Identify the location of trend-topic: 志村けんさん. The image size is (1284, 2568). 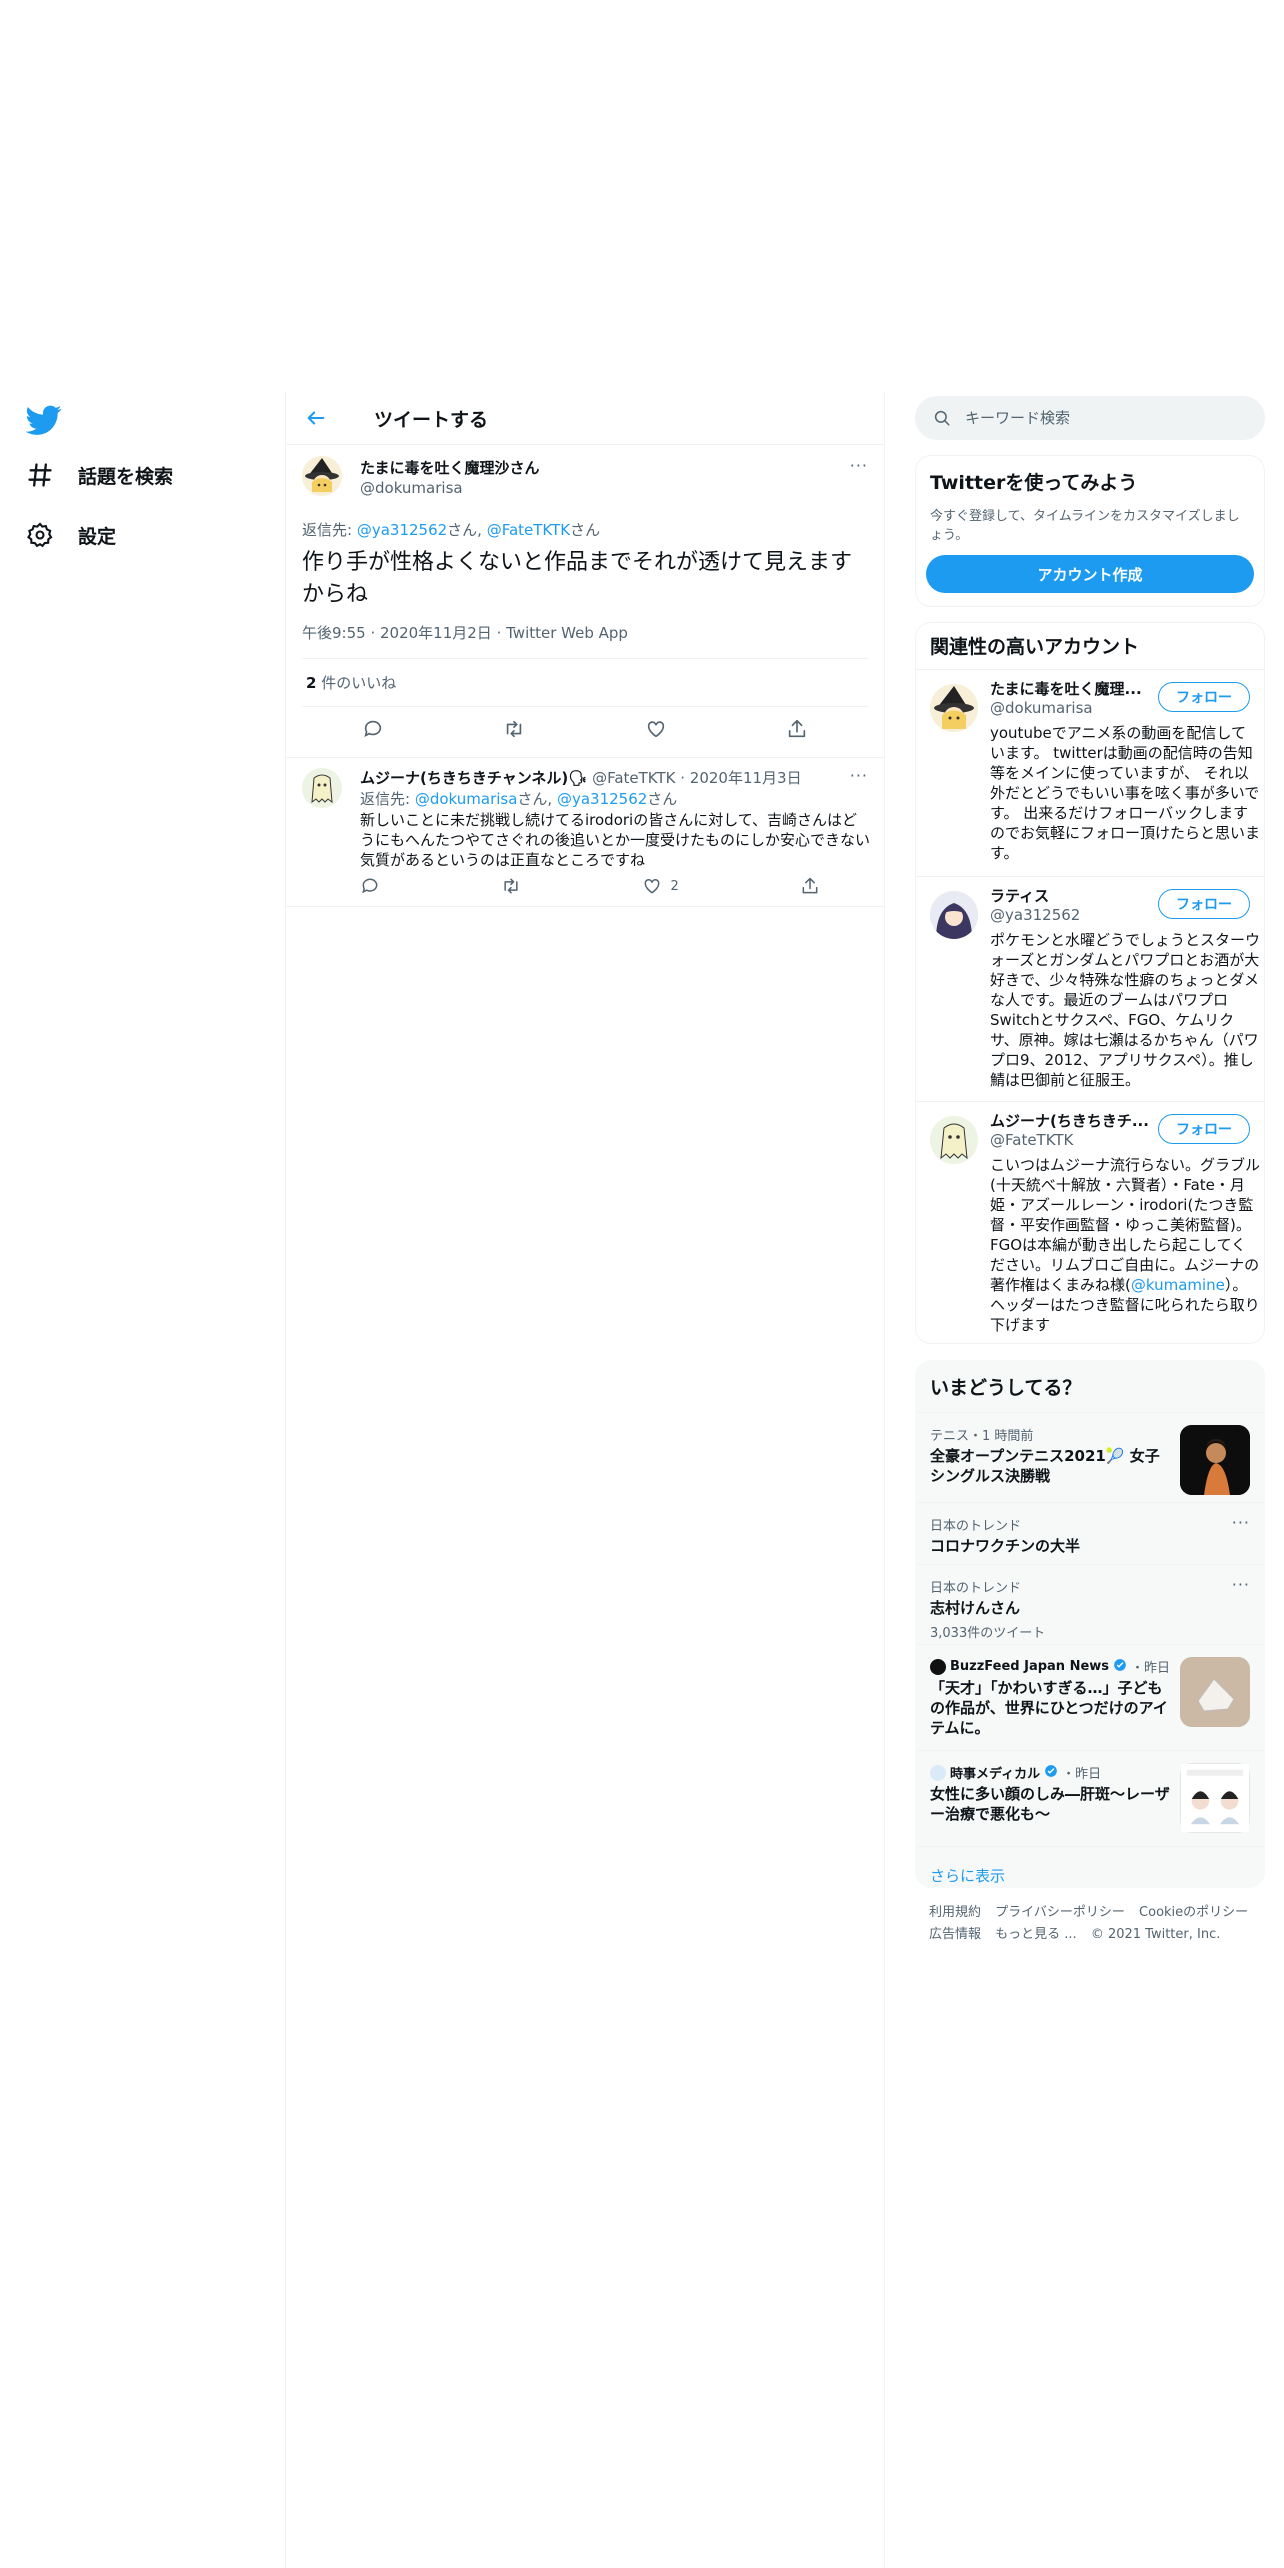
(975, 1608).